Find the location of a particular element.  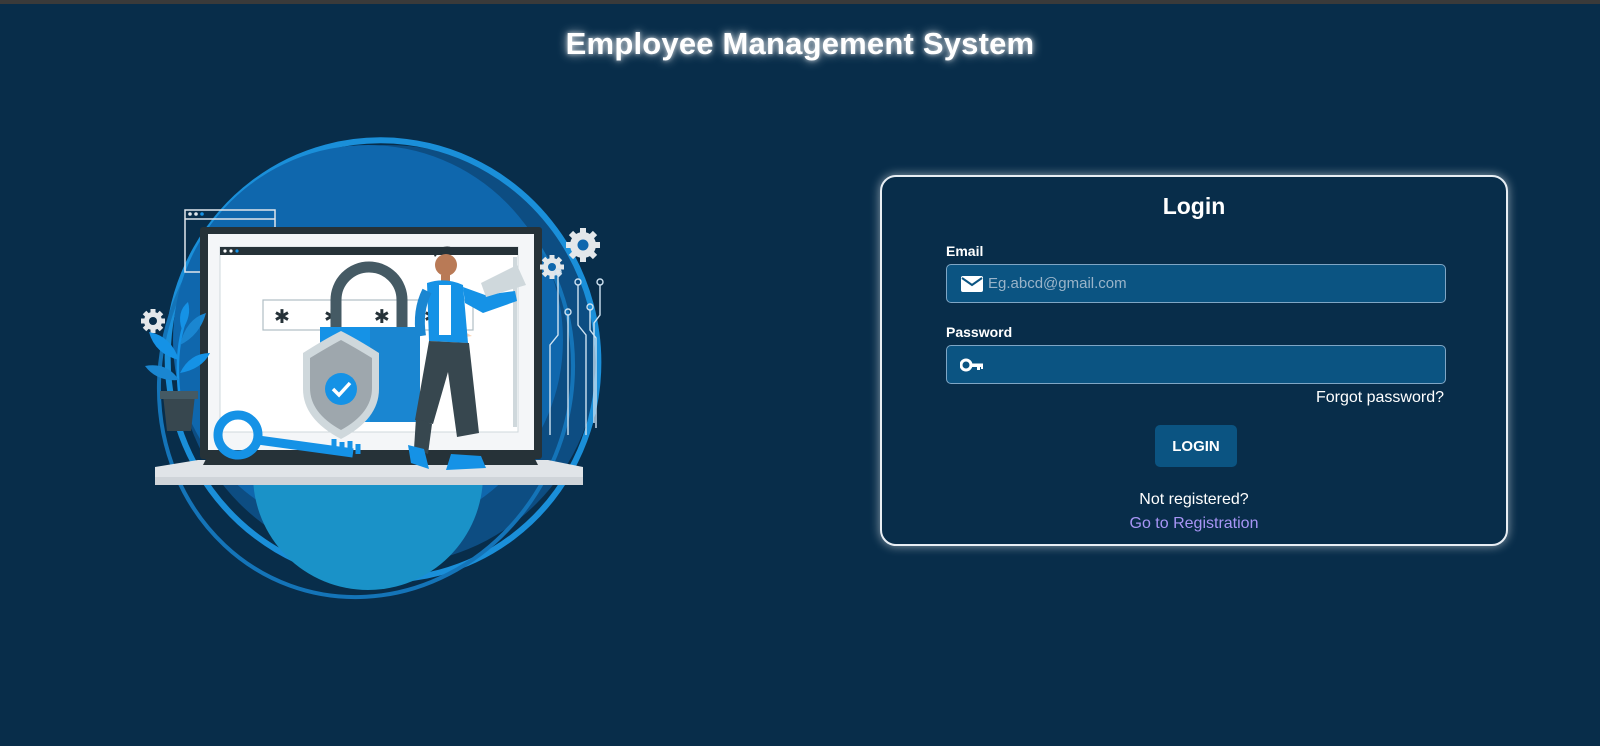

login-button: LOGIN is located at coordinates (1196, 446).